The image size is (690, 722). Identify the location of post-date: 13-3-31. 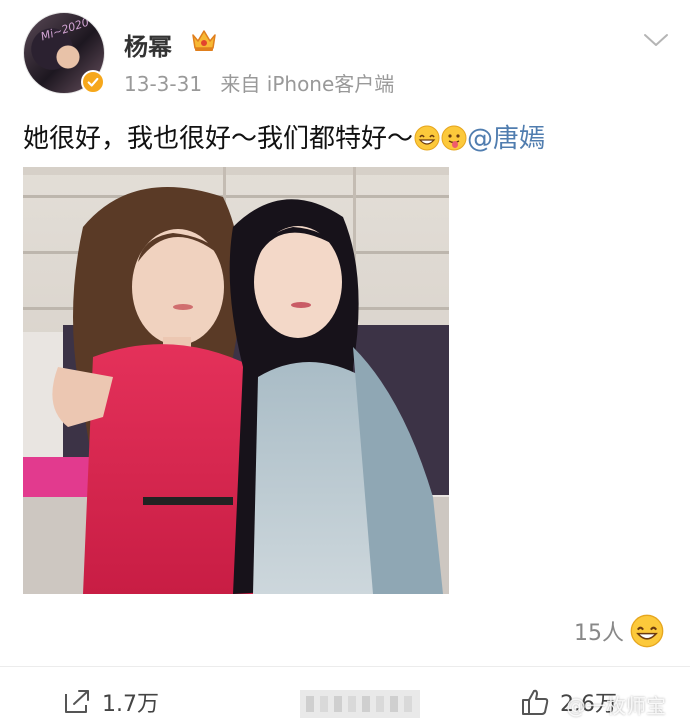
(163, 84).